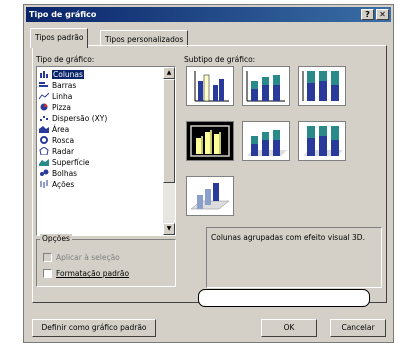 This screenshot has width=398, height=345. What do you see at coordinates (61, 129) in the screenshot?
I see `list-item-label: Área` at bounding box center [61, 129].